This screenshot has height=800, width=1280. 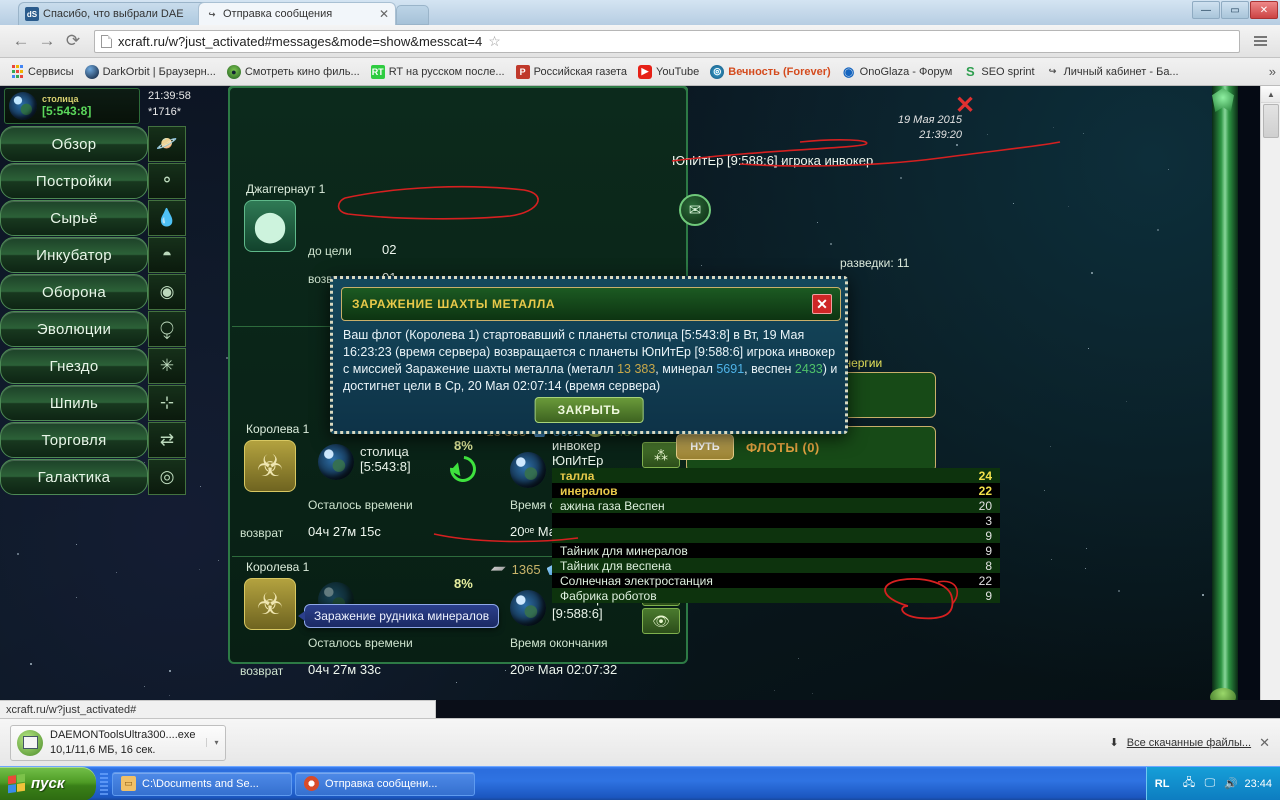 I want to click on new-tab-button, so click(x=412, y=15).